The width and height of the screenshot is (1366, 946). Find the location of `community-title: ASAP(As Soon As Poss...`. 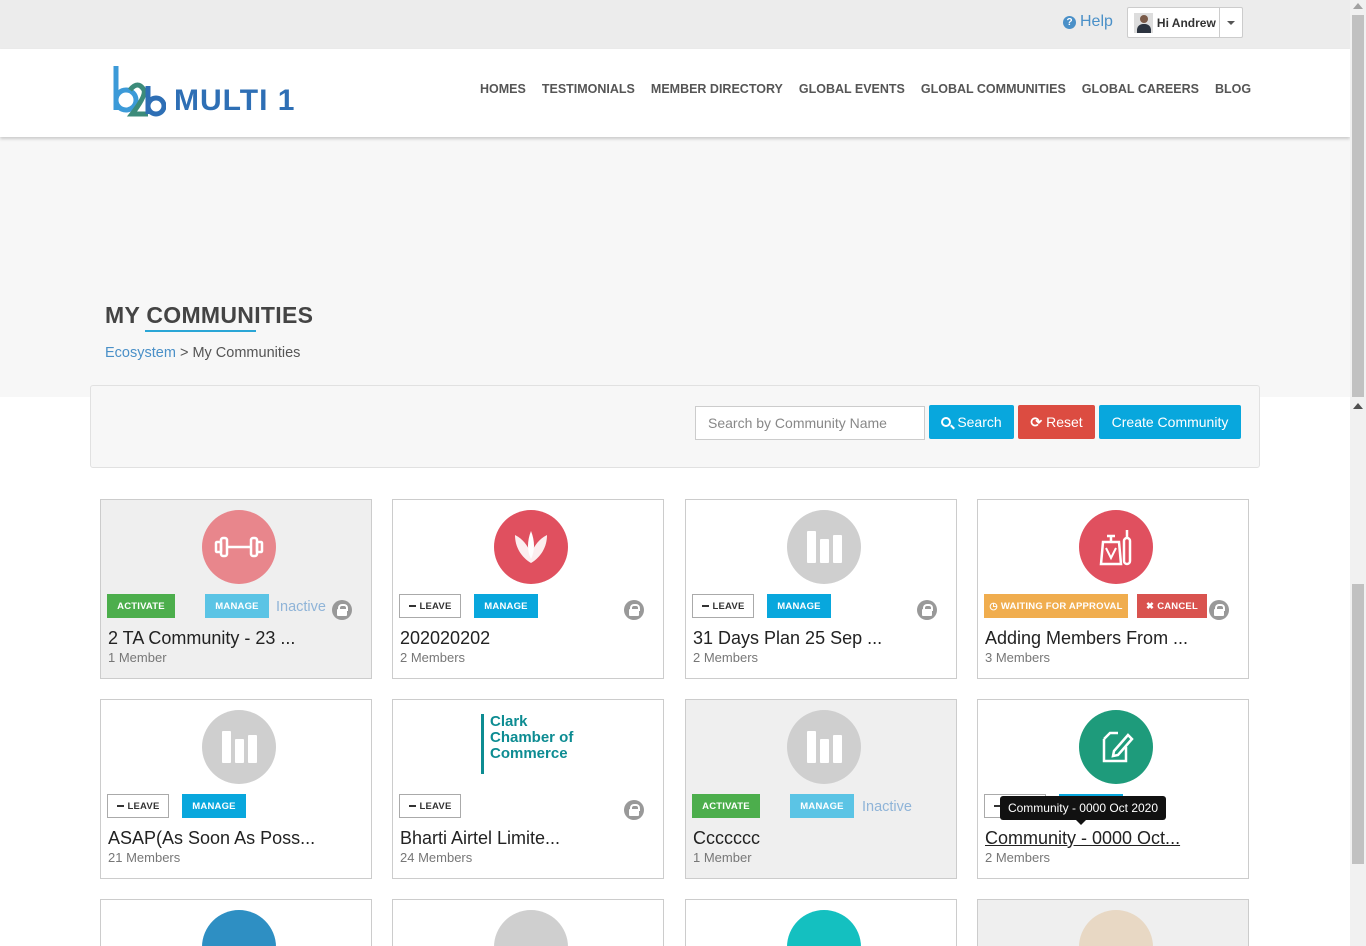

community-title: ASAP(As Soon As Poss... is located at coordinates (211, 838).